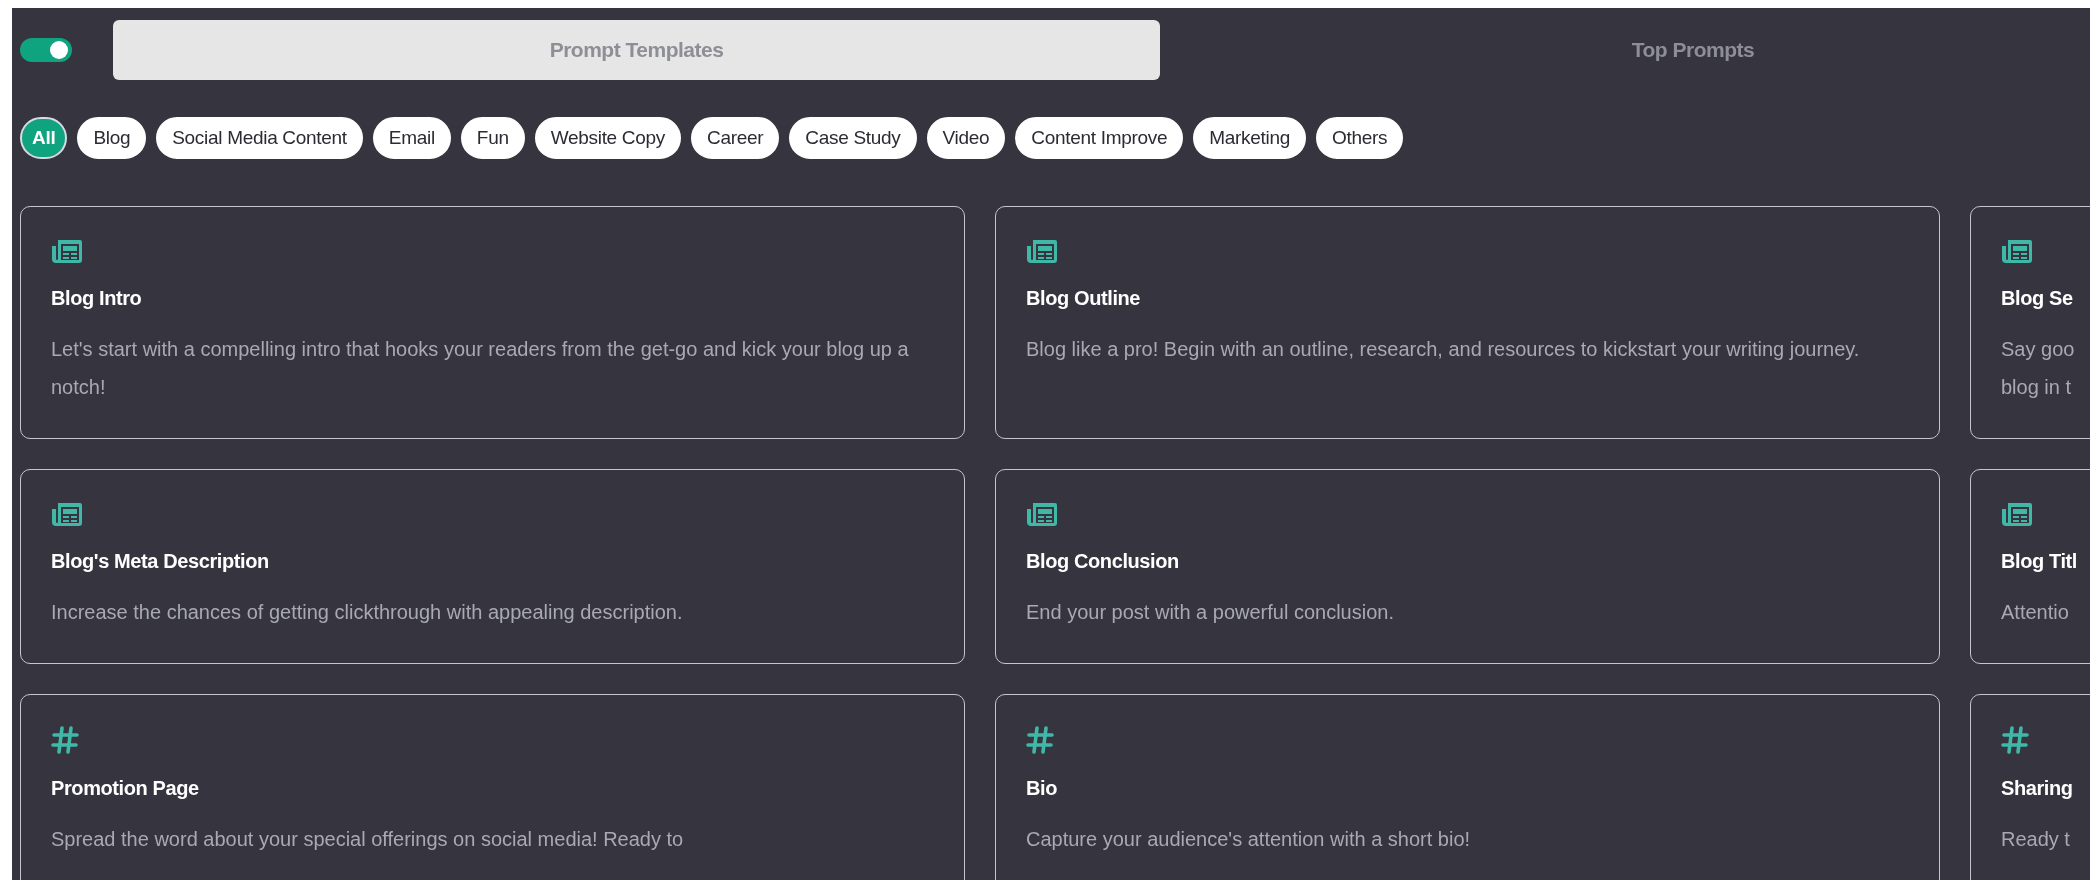 Image resolution: width=2096 pixels, height=880 pixels. Describe the element at coordinates (492, 566) in the screenshot. I see `template-card: Blog's Meta Description Increase the chances of getting clickthrough with appealing description.` at that location.